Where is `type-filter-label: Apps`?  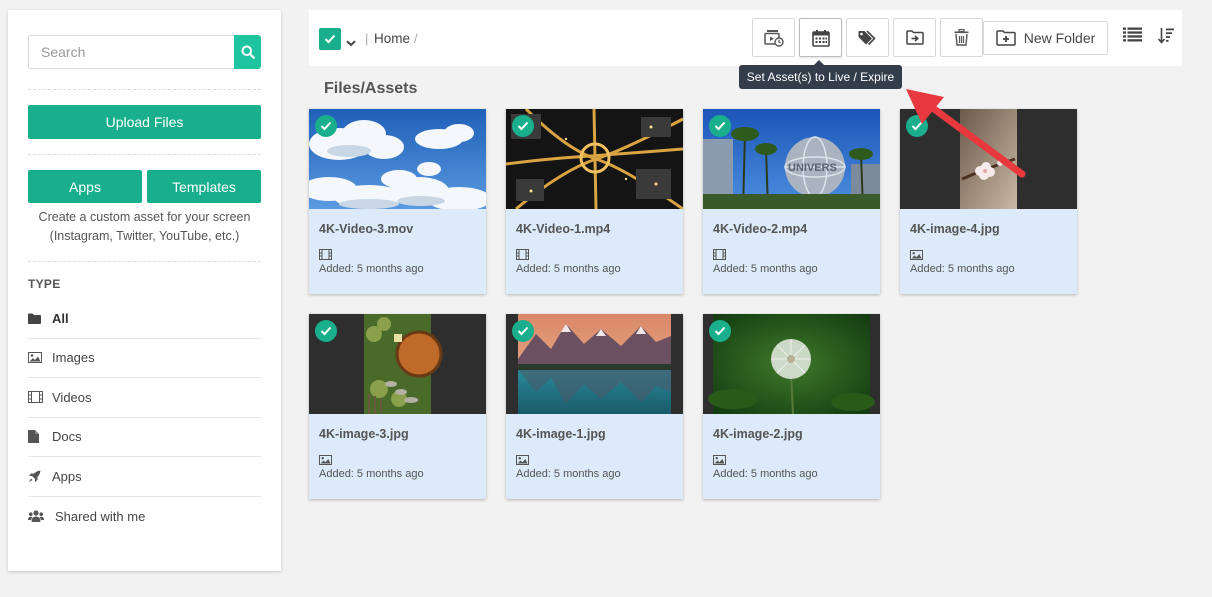
type-filter-label: Apps is located at coordinates (67, 476).